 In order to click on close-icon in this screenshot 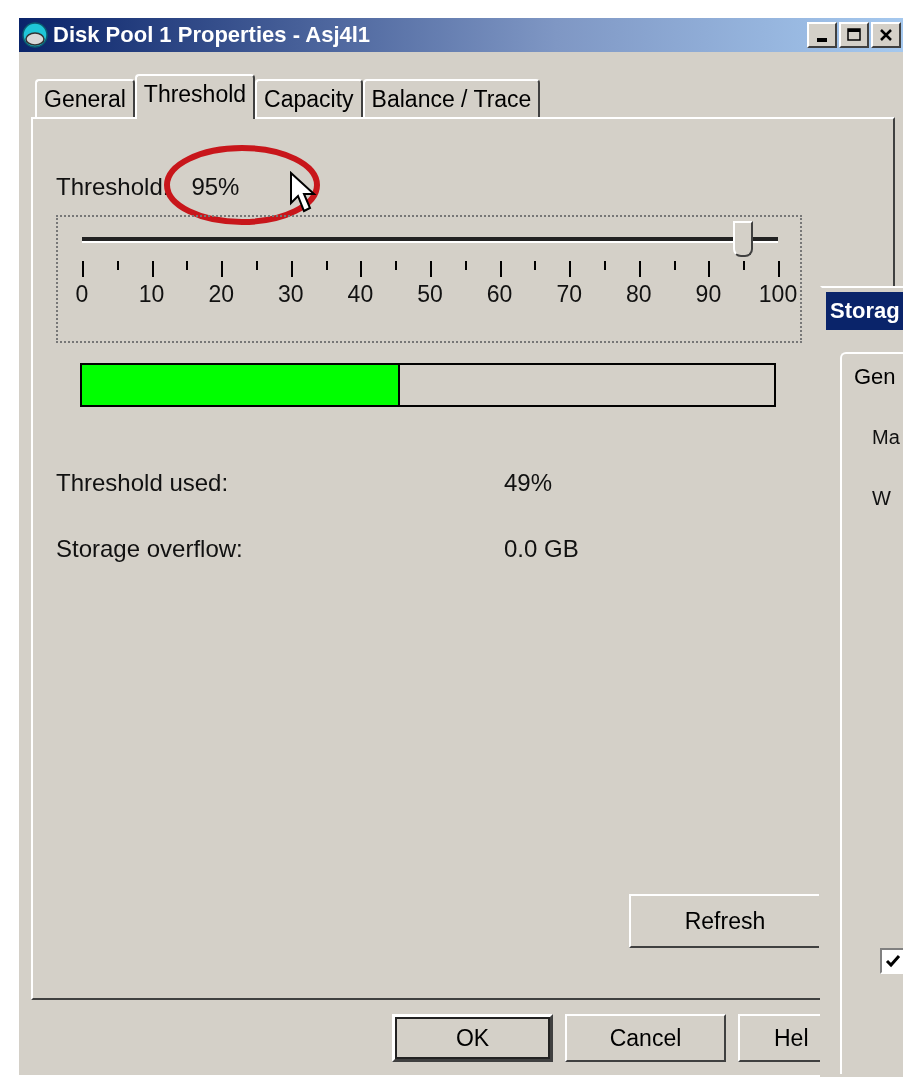, I will do `click(886, 35)`.